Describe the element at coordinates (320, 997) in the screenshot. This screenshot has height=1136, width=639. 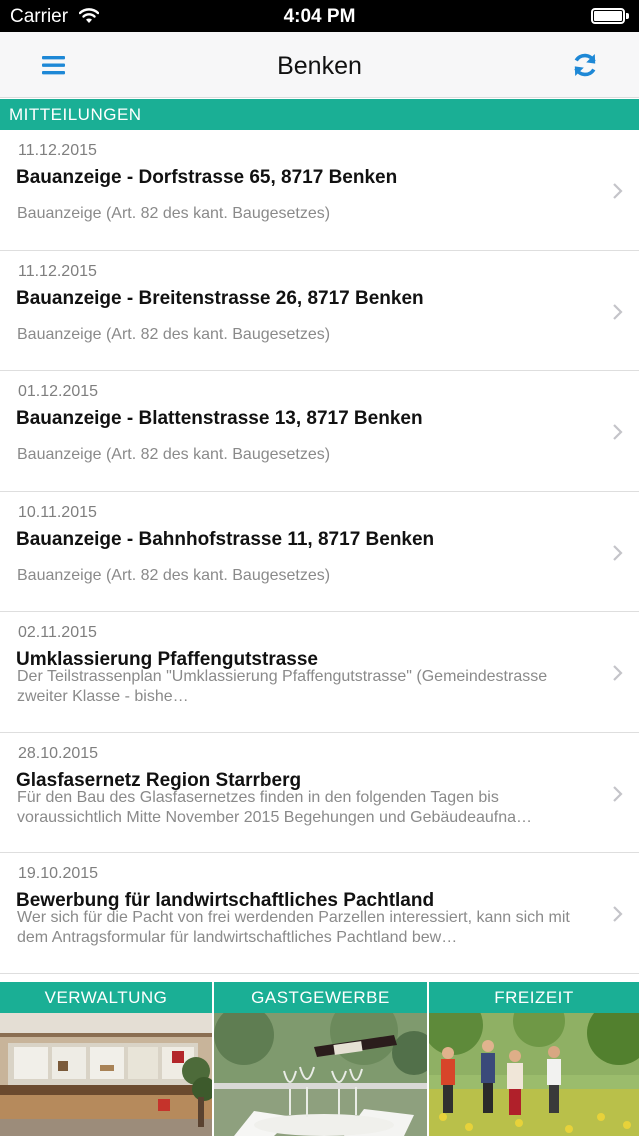
I see `tab-gastgewerbe-label: GASTGEWERBE` at that location.